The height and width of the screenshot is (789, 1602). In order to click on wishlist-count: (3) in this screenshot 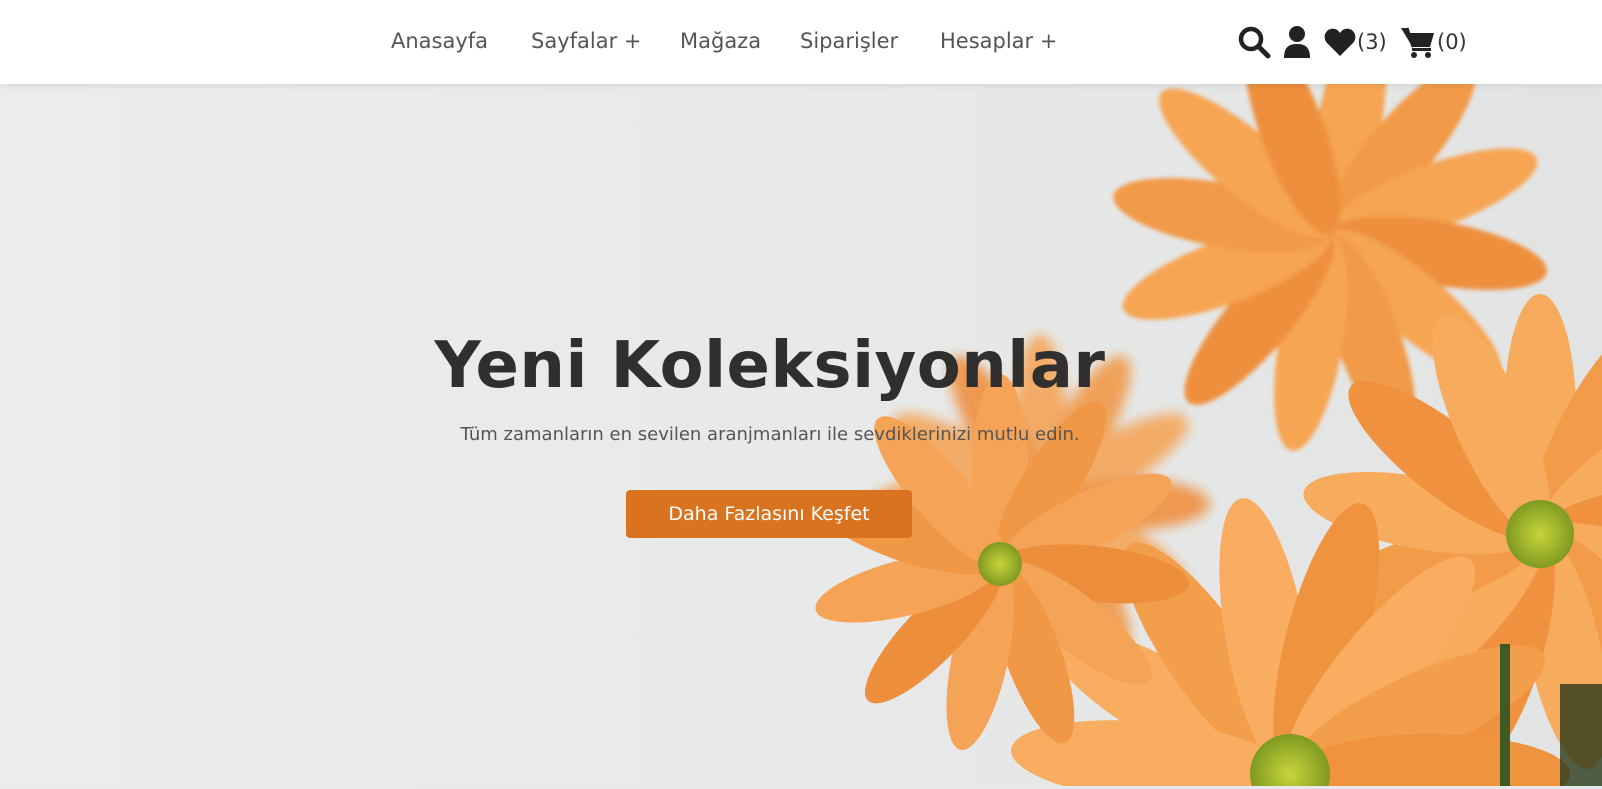, I will do `click(1372, 42)`.